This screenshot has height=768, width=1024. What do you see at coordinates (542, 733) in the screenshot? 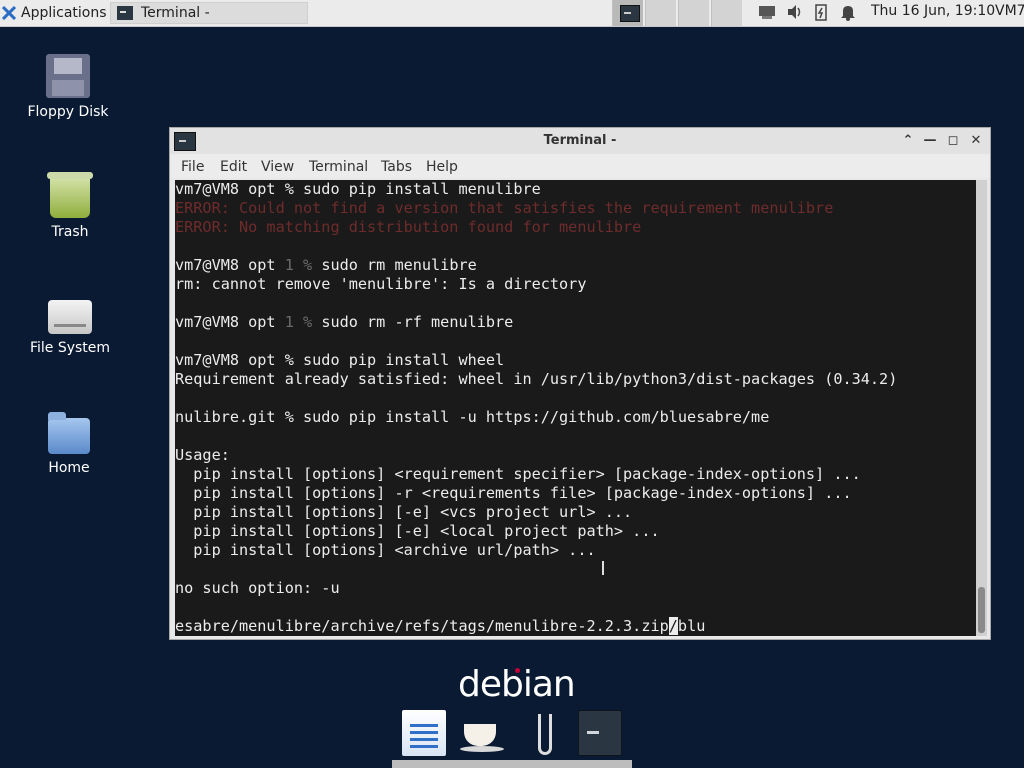
I see `hook-icon` at bounding box center [542, 733].